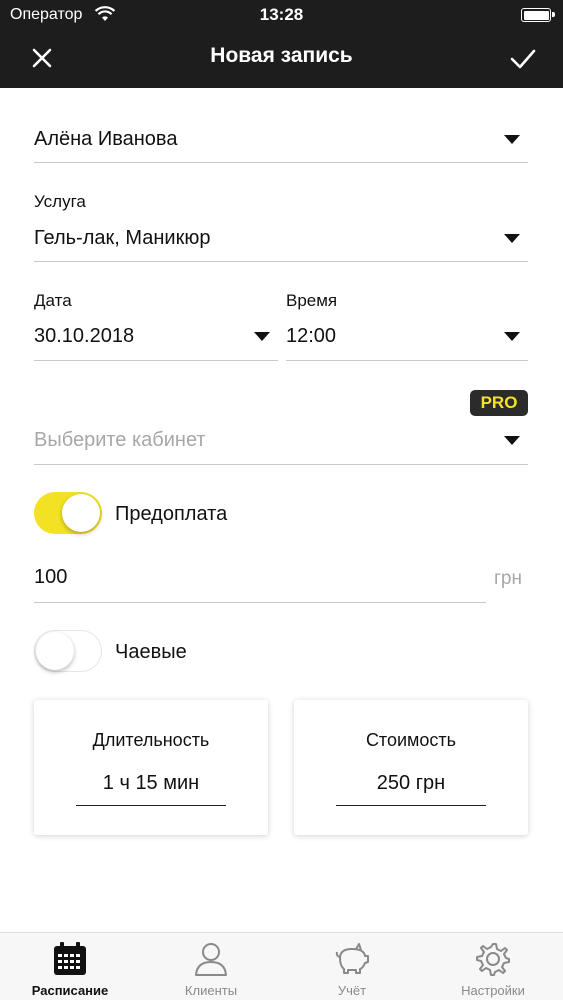  I want to click on status-bar: Оператор 13:28, so click(281, 15).